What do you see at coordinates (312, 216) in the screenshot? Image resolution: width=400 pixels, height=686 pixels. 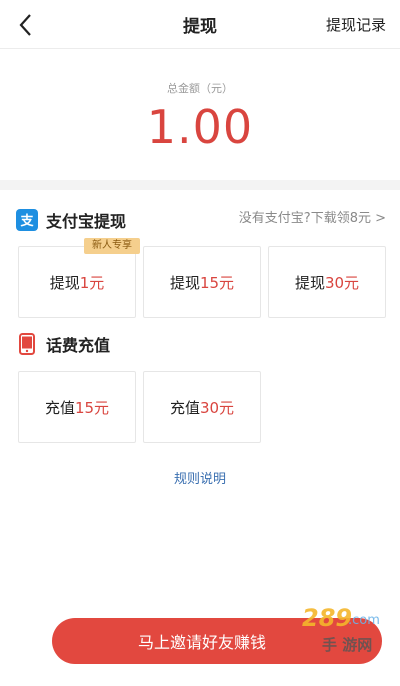 I see `download-alipay-link: 没有支付宝?下载领8元 >` at bounding box center [312, 216].